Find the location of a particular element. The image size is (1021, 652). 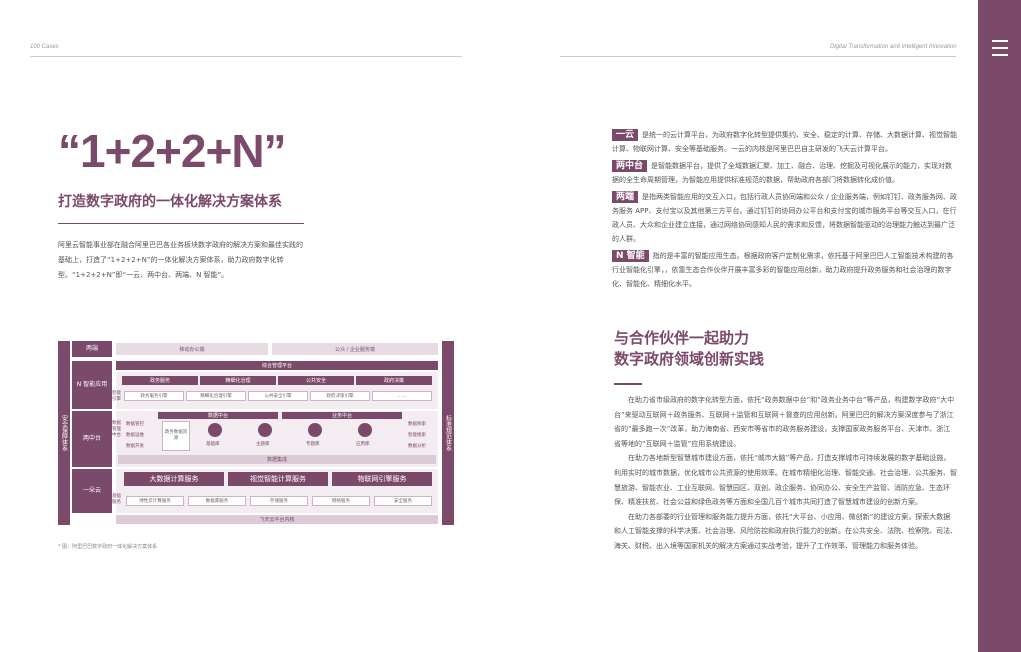

header-left: 100 Cases is located at coordinates (44, 47).